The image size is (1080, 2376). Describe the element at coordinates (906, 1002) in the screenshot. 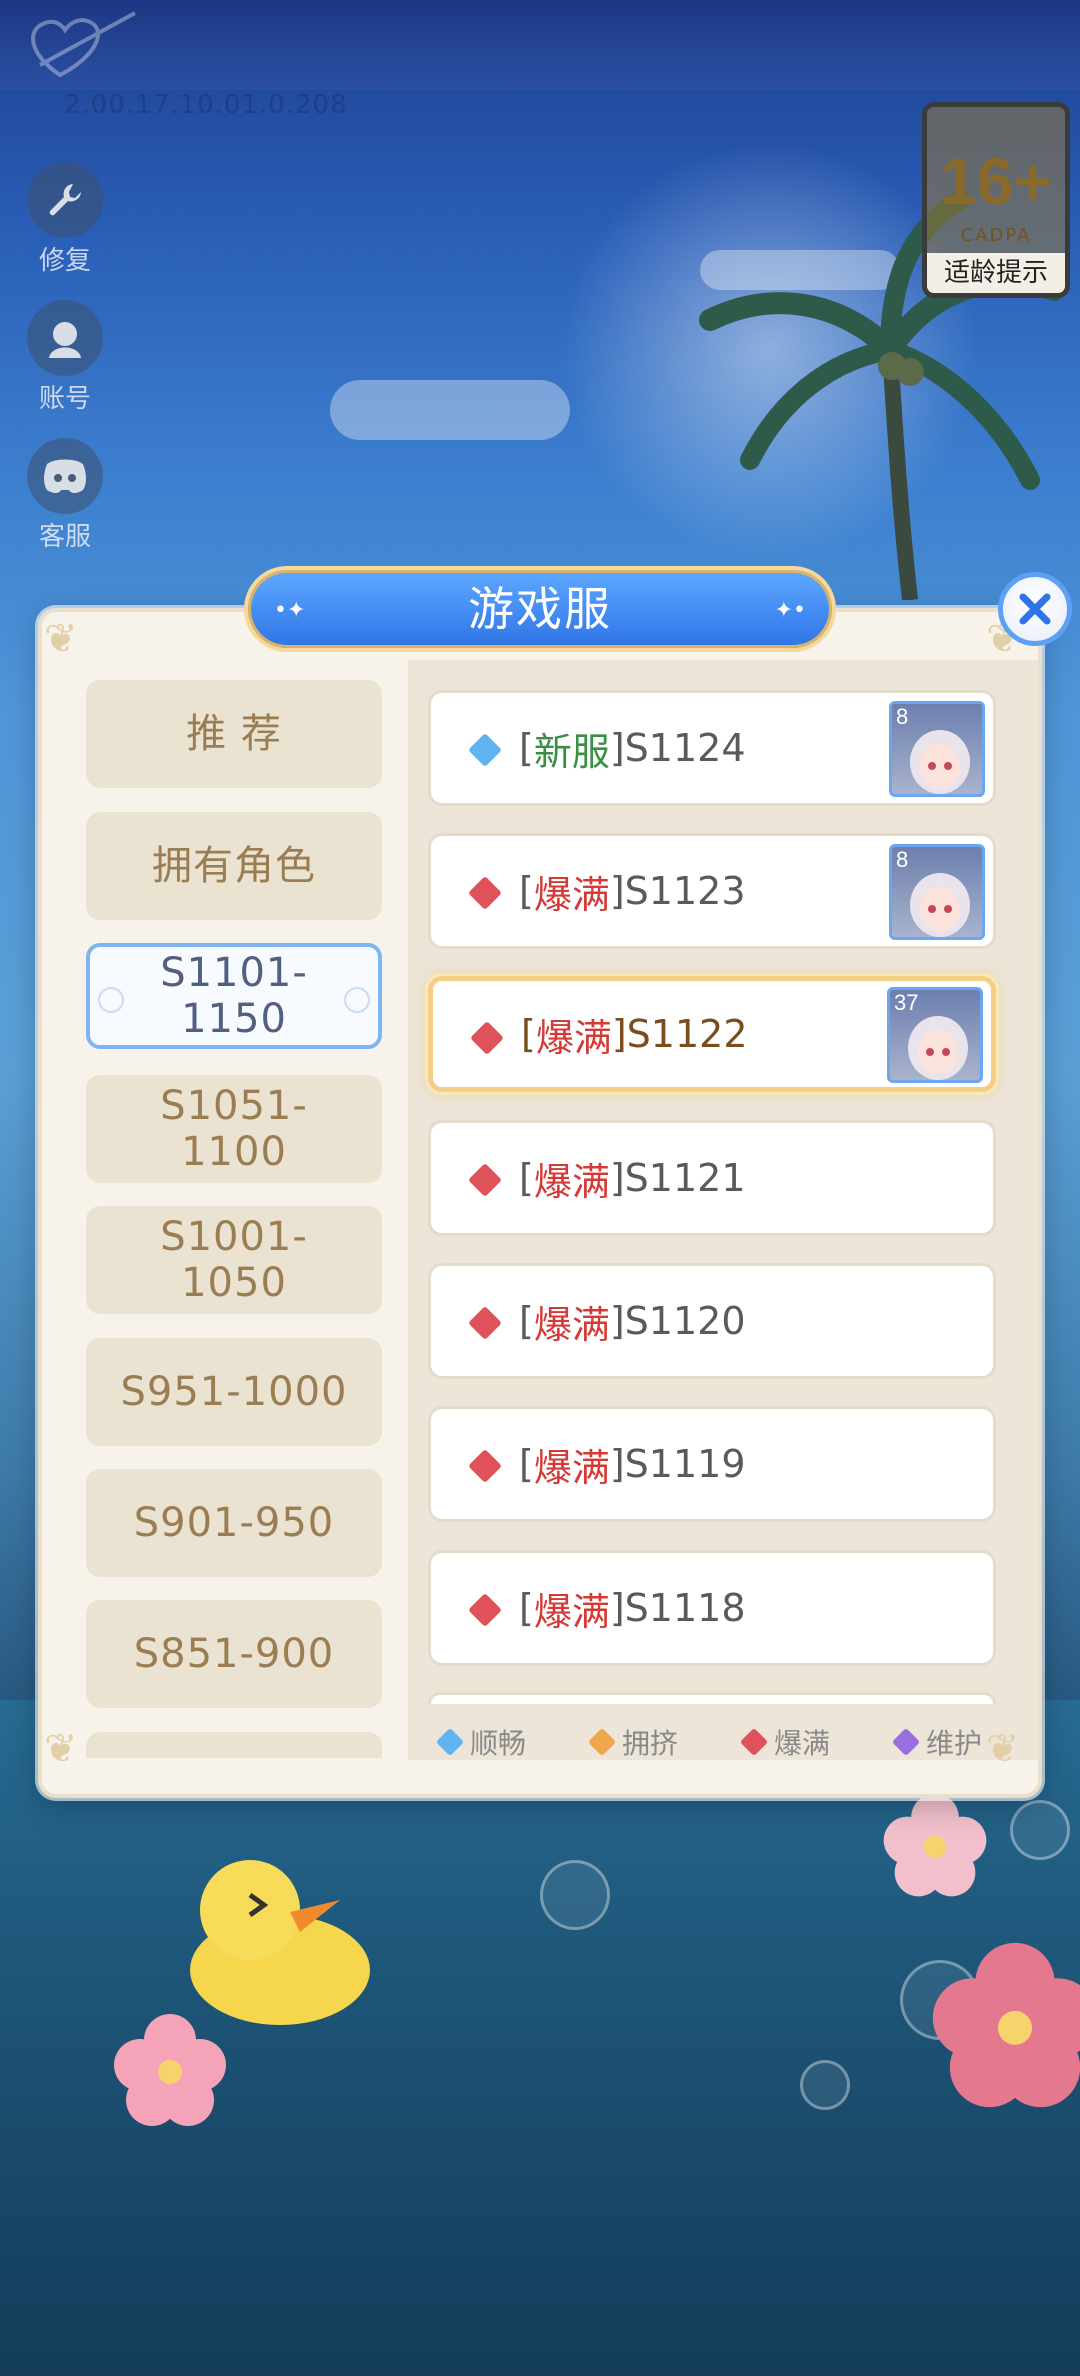

I see `character-level: 37` at that location.